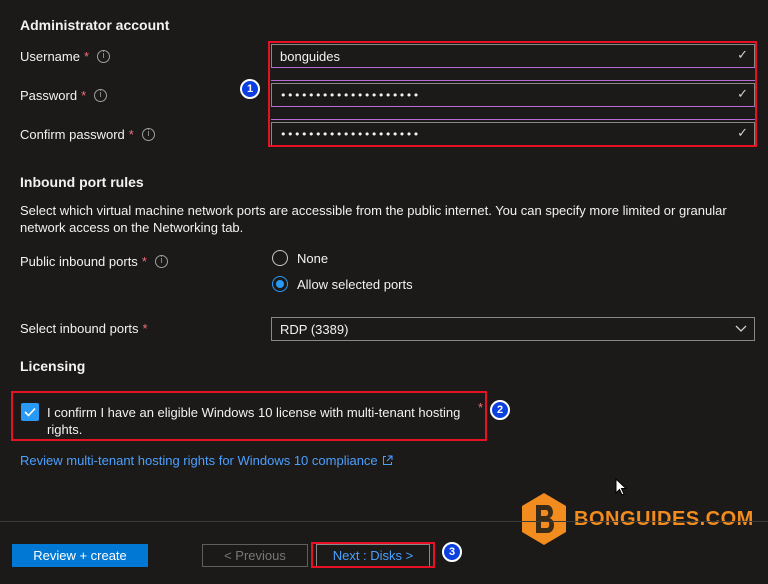  Describe the element at coordinates (79, 328) in the screenshot. I see `select-ports-label-text: Select inbound ports` at that location.